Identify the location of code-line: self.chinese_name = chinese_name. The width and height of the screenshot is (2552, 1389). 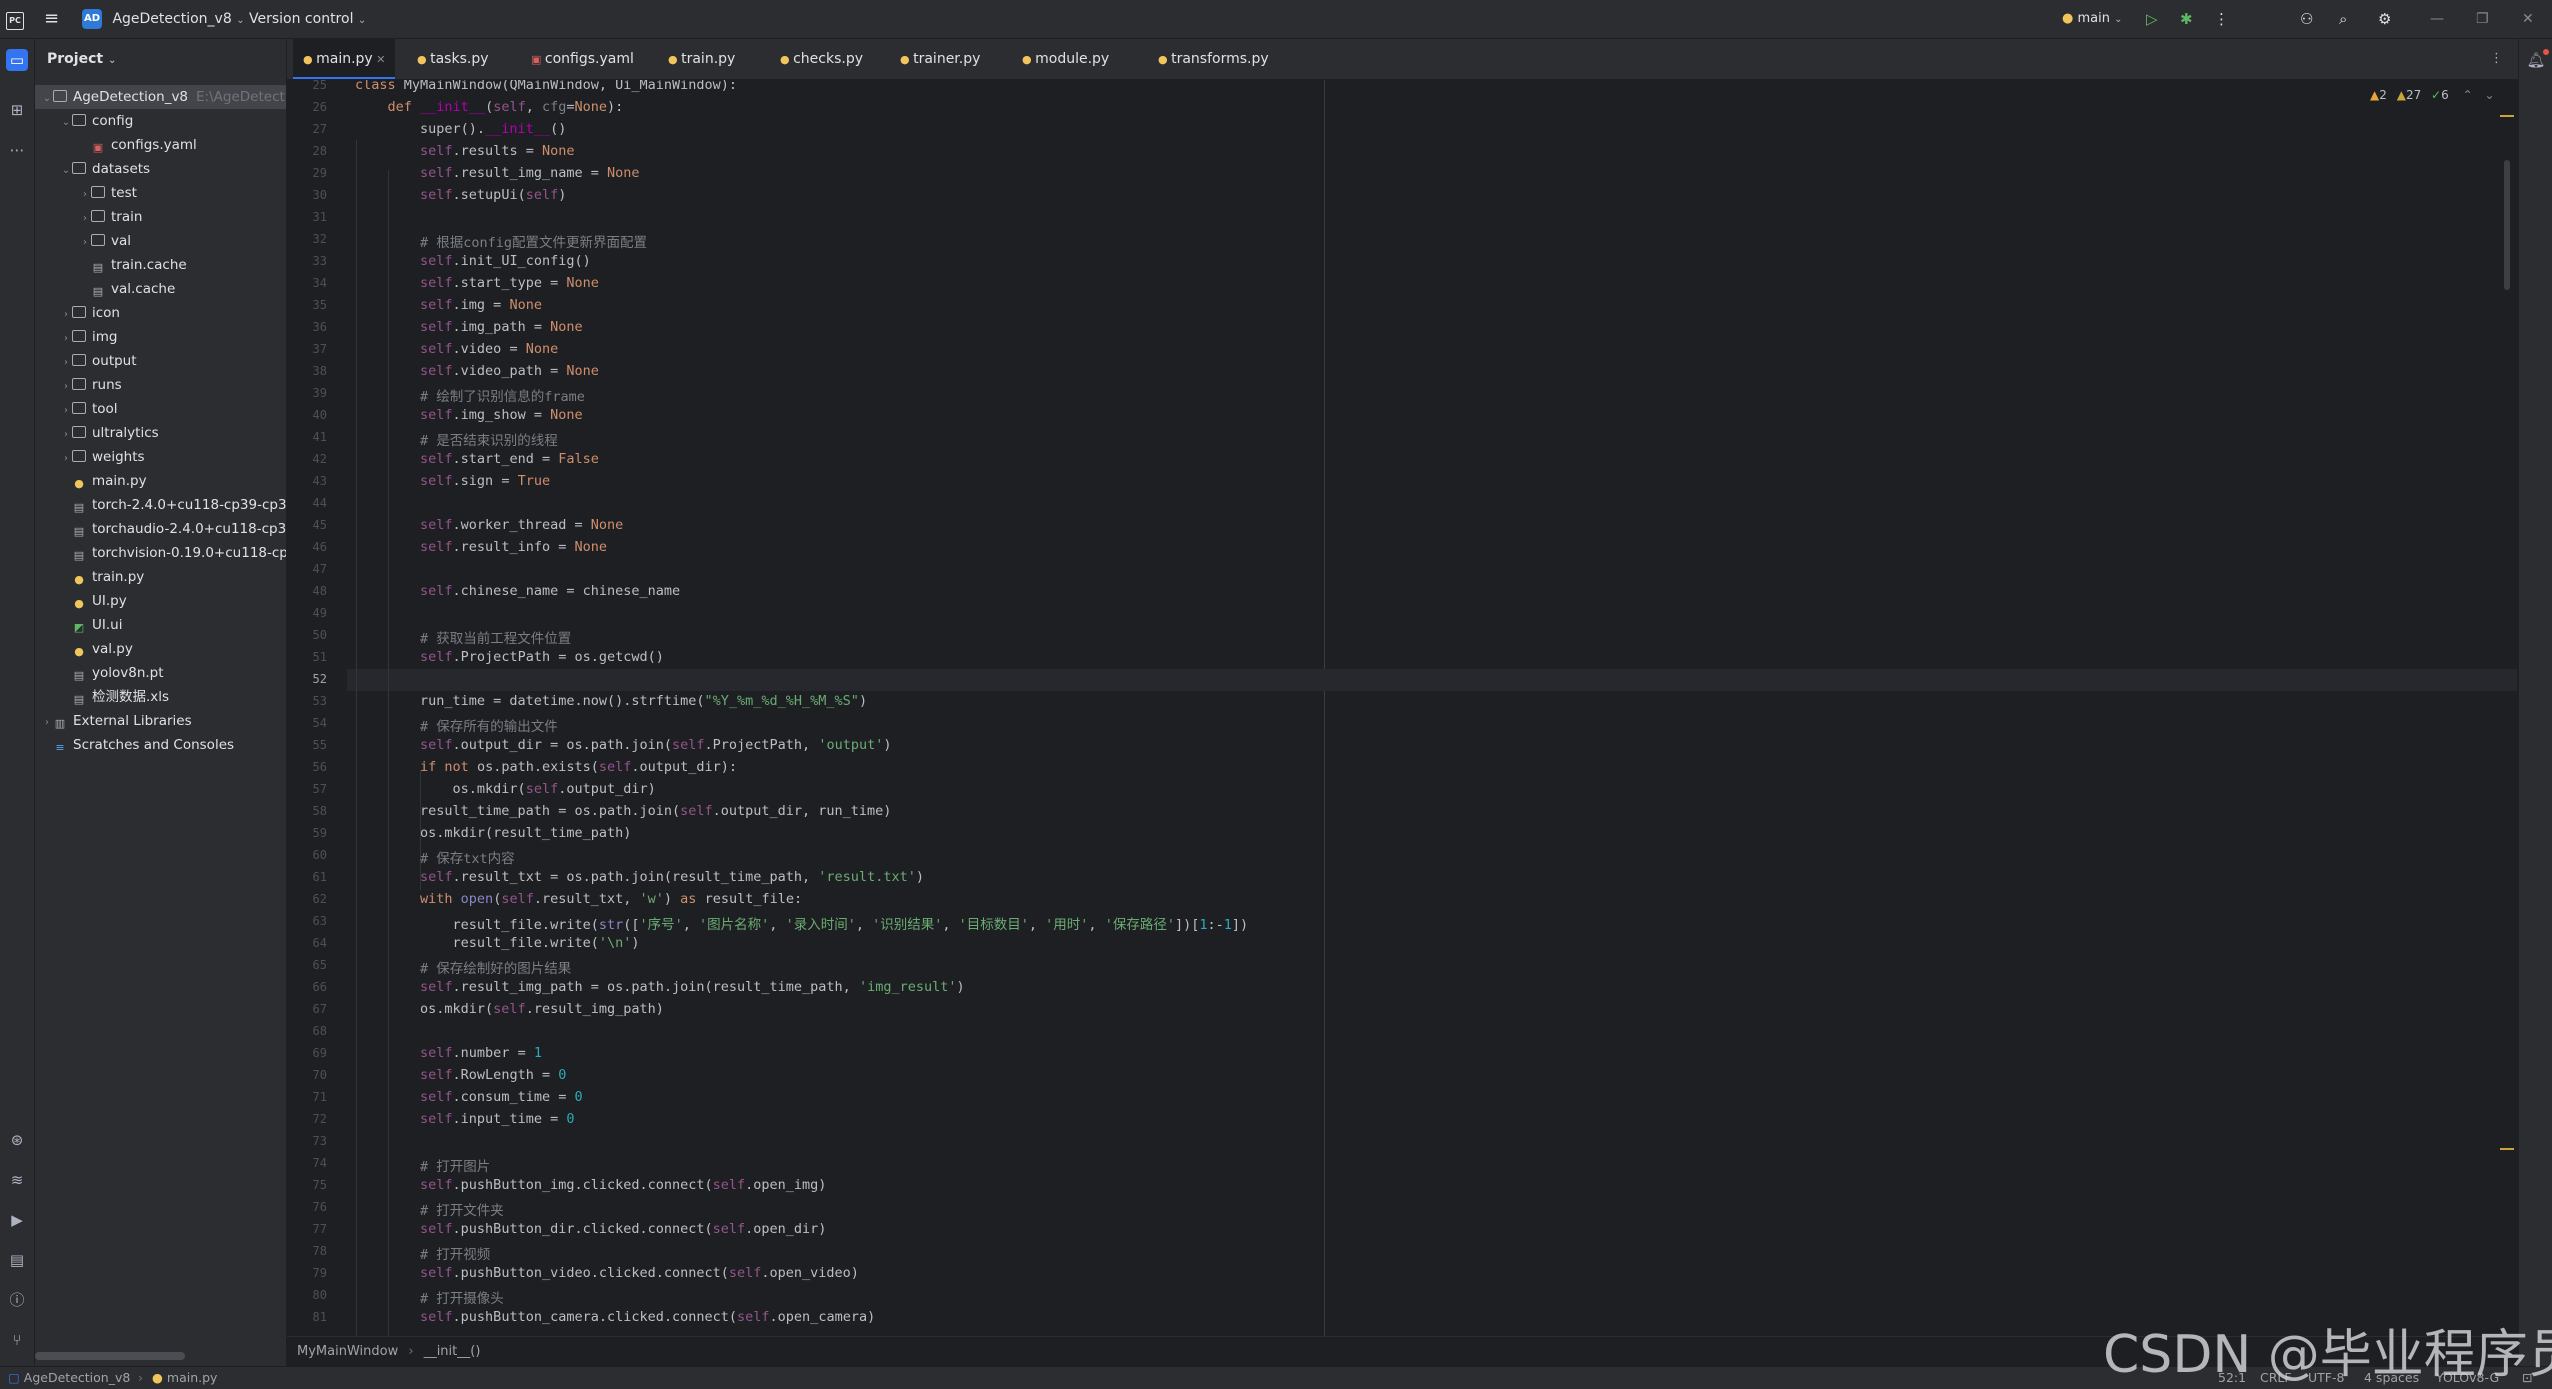
(517, 591).